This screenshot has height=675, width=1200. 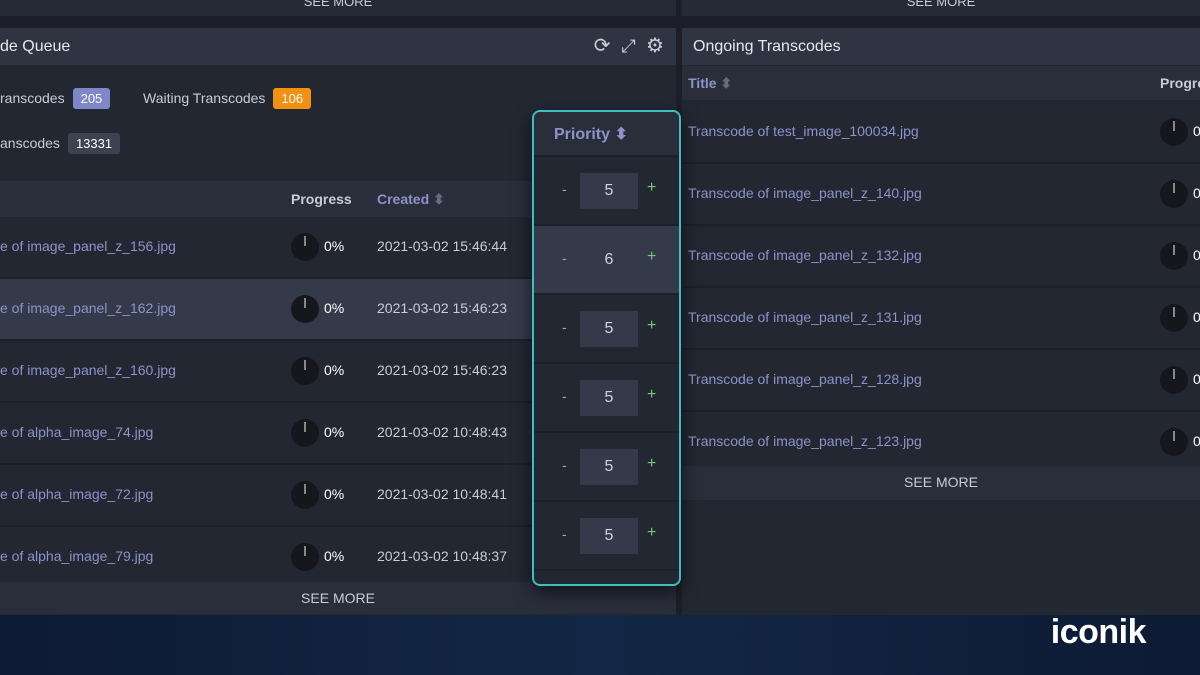 I want to click on row-title: Transcode of test_image_100034.jpg, so click(x=803, y=131).